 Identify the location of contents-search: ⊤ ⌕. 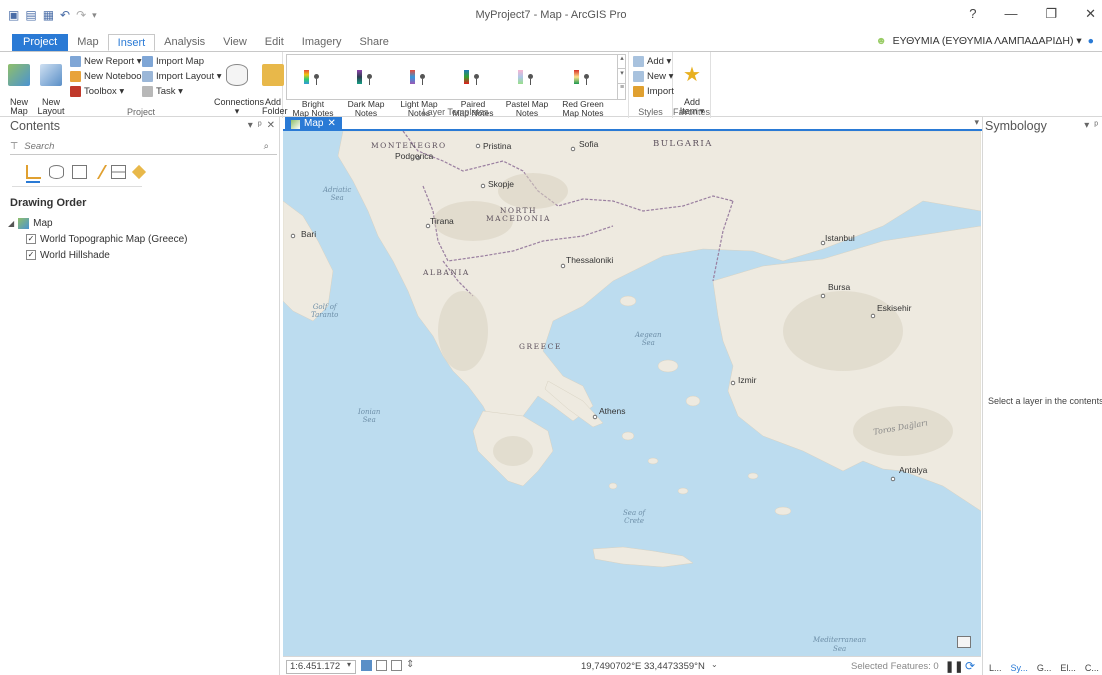
(143, 147).